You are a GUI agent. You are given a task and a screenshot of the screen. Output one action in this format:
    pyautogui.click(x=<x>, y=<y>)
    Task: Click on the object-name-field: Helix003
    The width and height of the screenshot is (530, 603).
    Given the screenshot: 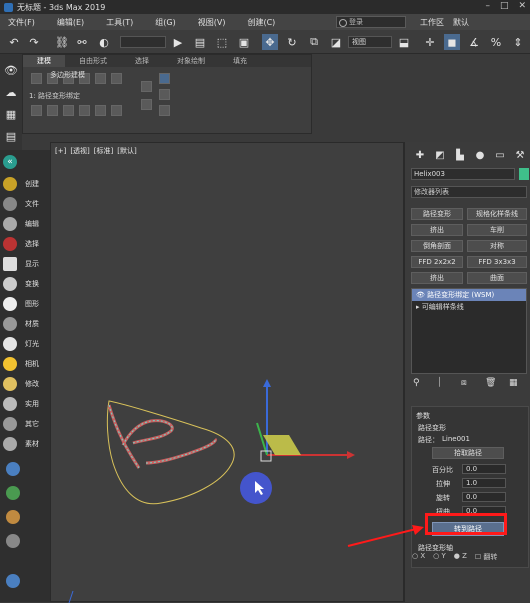 What is the action you would take?
    pyautogui.click(x=463, y=174)
    